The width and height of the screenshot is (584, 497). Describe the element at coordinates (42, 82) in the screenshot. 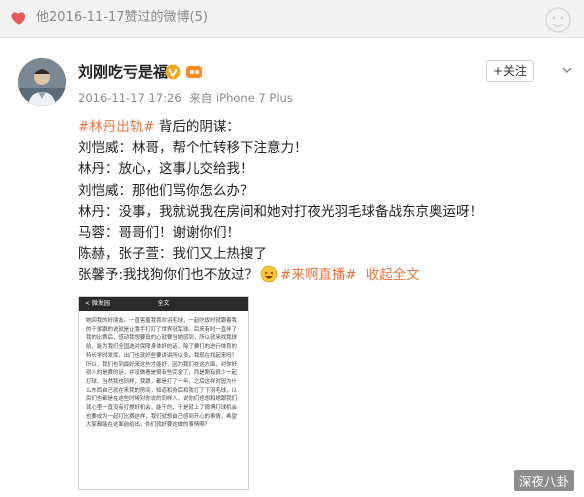

I see `avatar` at that location.